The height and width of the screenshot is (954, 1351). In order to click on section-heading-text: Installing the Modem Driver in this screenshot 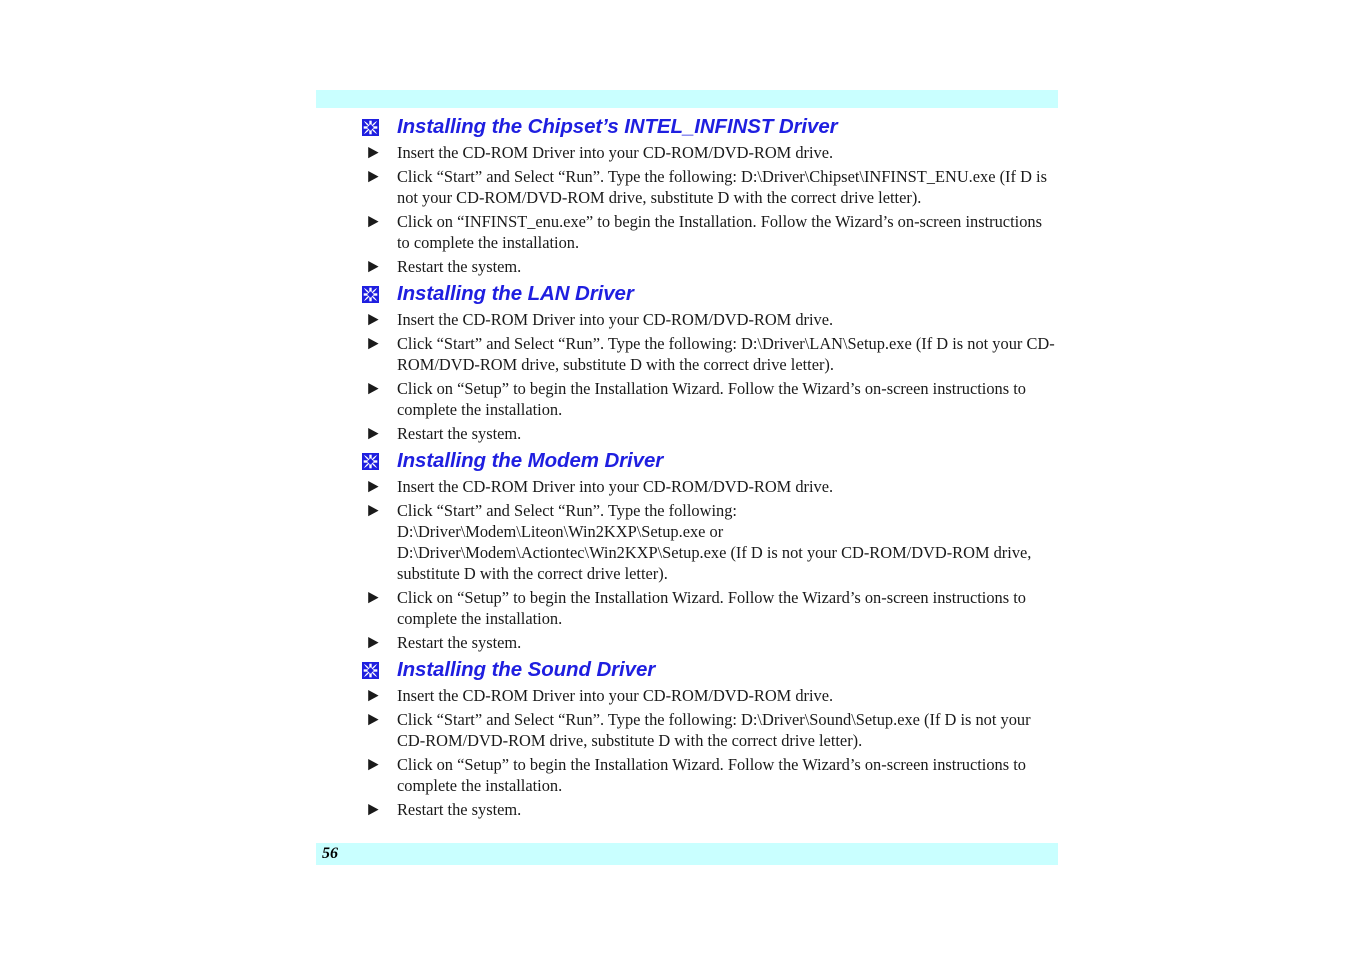, I will do `click(530, 460)`.